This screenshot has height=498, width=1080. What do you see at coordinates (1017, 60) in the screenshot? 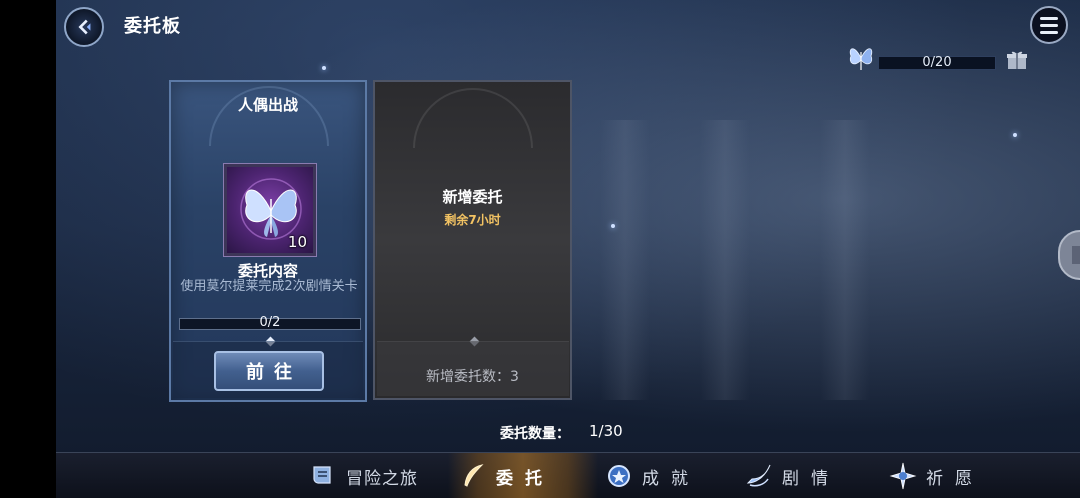
I see `gift-icon` at bounding box center [1017, 60].